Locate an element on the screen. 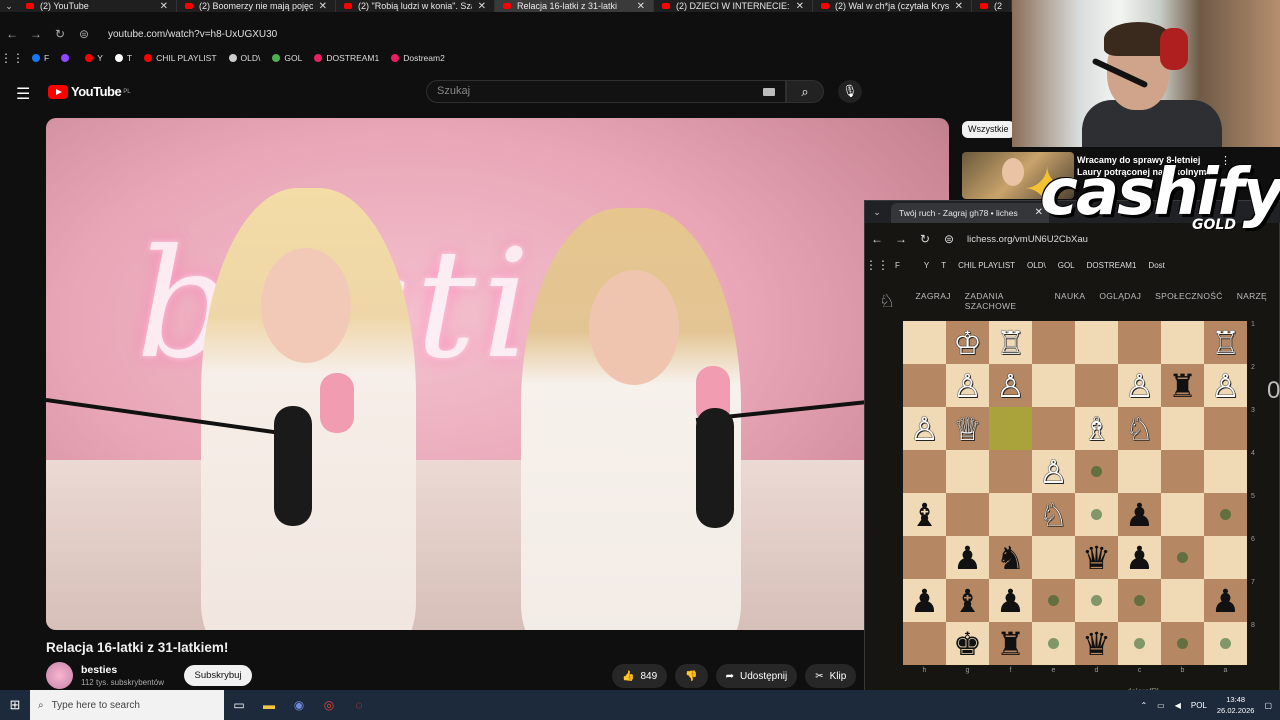 This screenshot has width=1280, height=720. back-icon: ← is located at coordinates (12, 34).